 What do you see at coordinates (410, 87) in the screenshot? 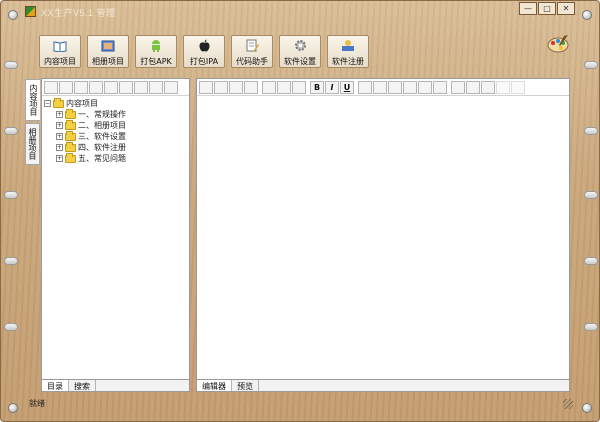
I see `insert-picture-icon` at bounding box center [410, 87].